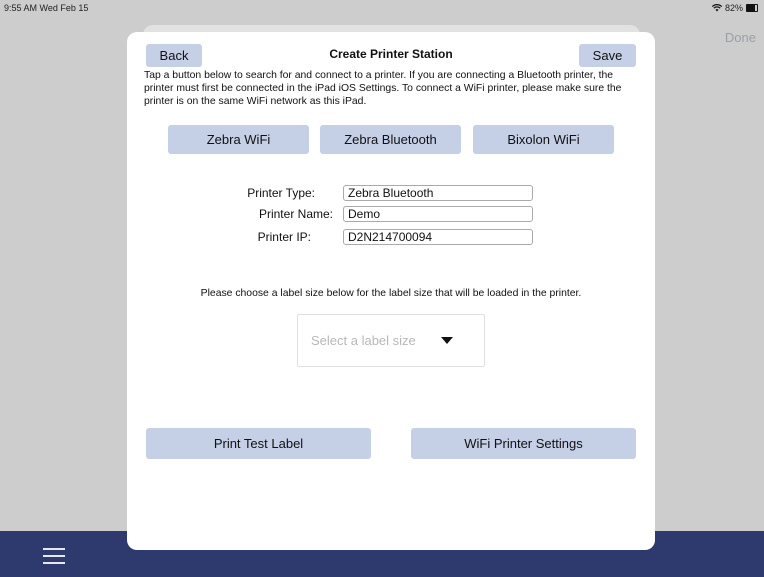  I want to click on printer-name-field: Demo, so click(438, 214).